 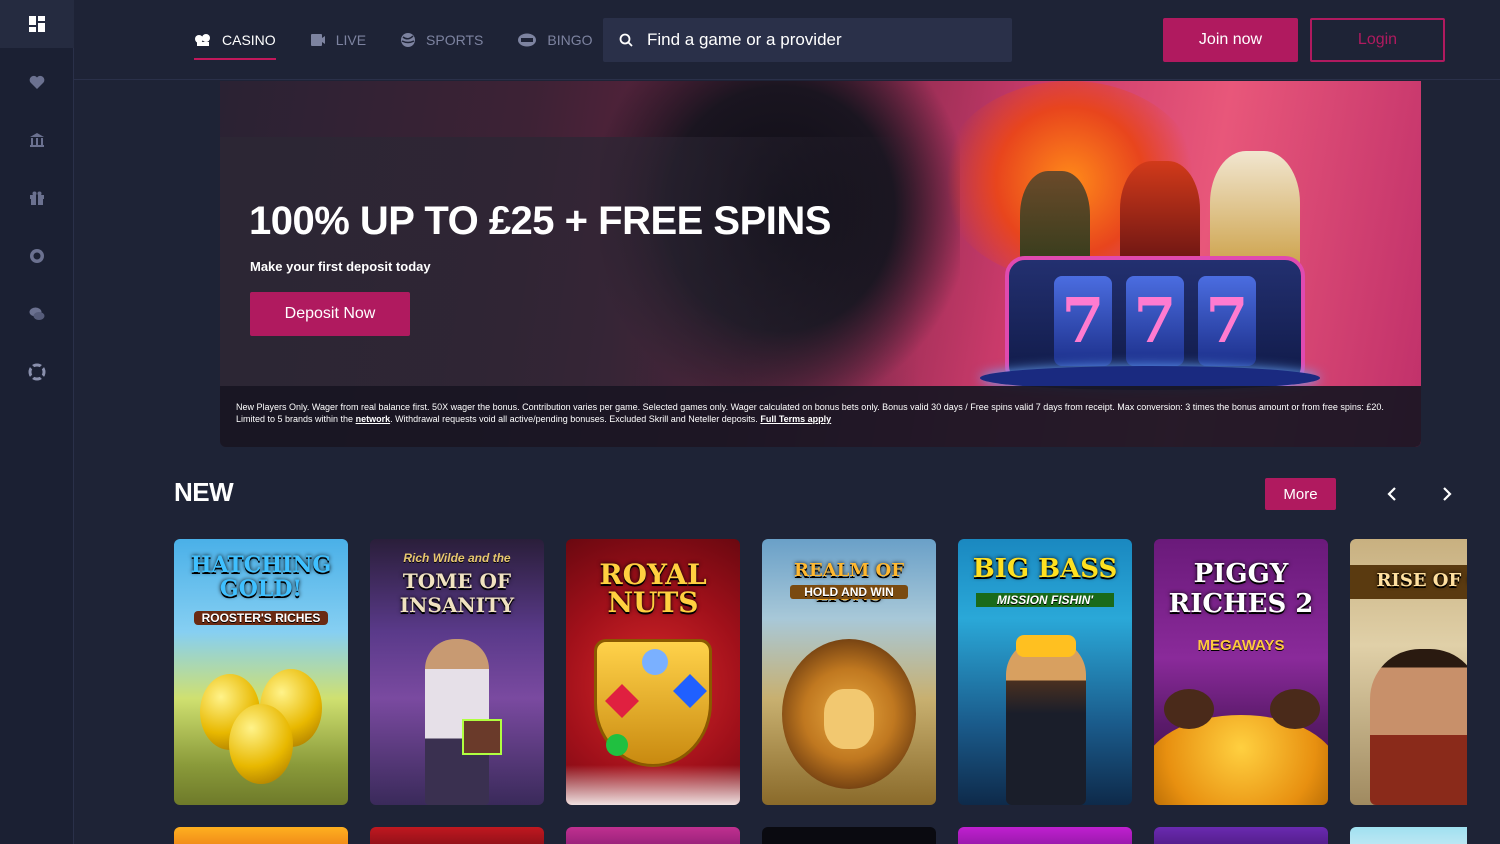 What do you see at coordinates (1300, 494) in the screenshot?
I see `more-button: More` at bounding box center [1300, 494].